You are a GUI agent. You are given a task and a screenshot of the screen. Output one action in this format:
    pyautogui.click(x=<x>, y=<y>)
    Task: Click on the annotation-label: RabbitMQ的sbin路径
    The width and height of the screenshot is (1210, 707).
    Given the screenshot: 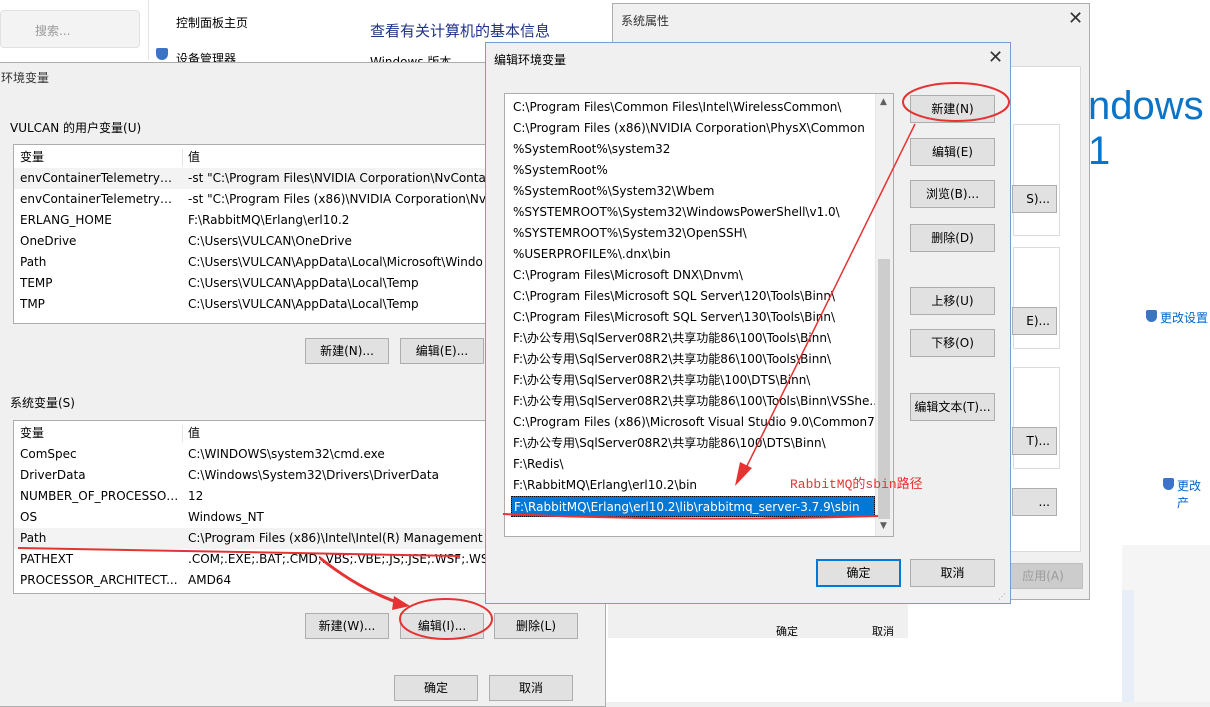 What is the action you would take?
    pyautogui.click(x=856, y=484)
    